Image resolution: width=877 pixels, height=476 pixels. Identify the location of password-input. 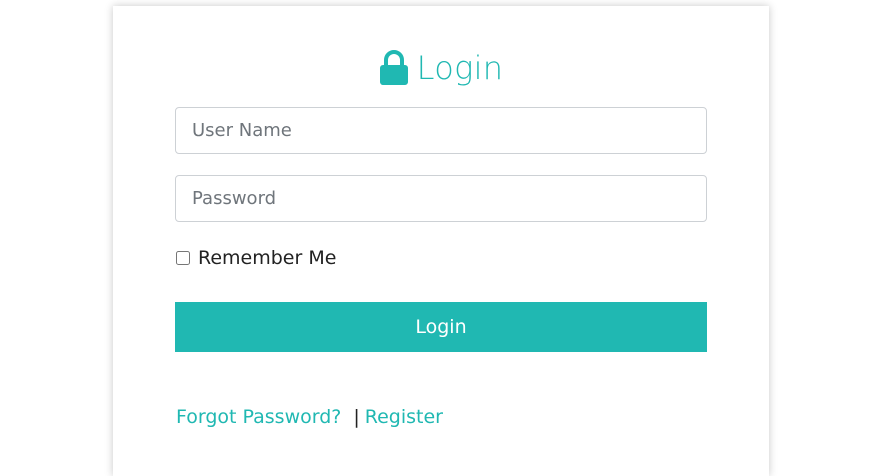
(441, 198).